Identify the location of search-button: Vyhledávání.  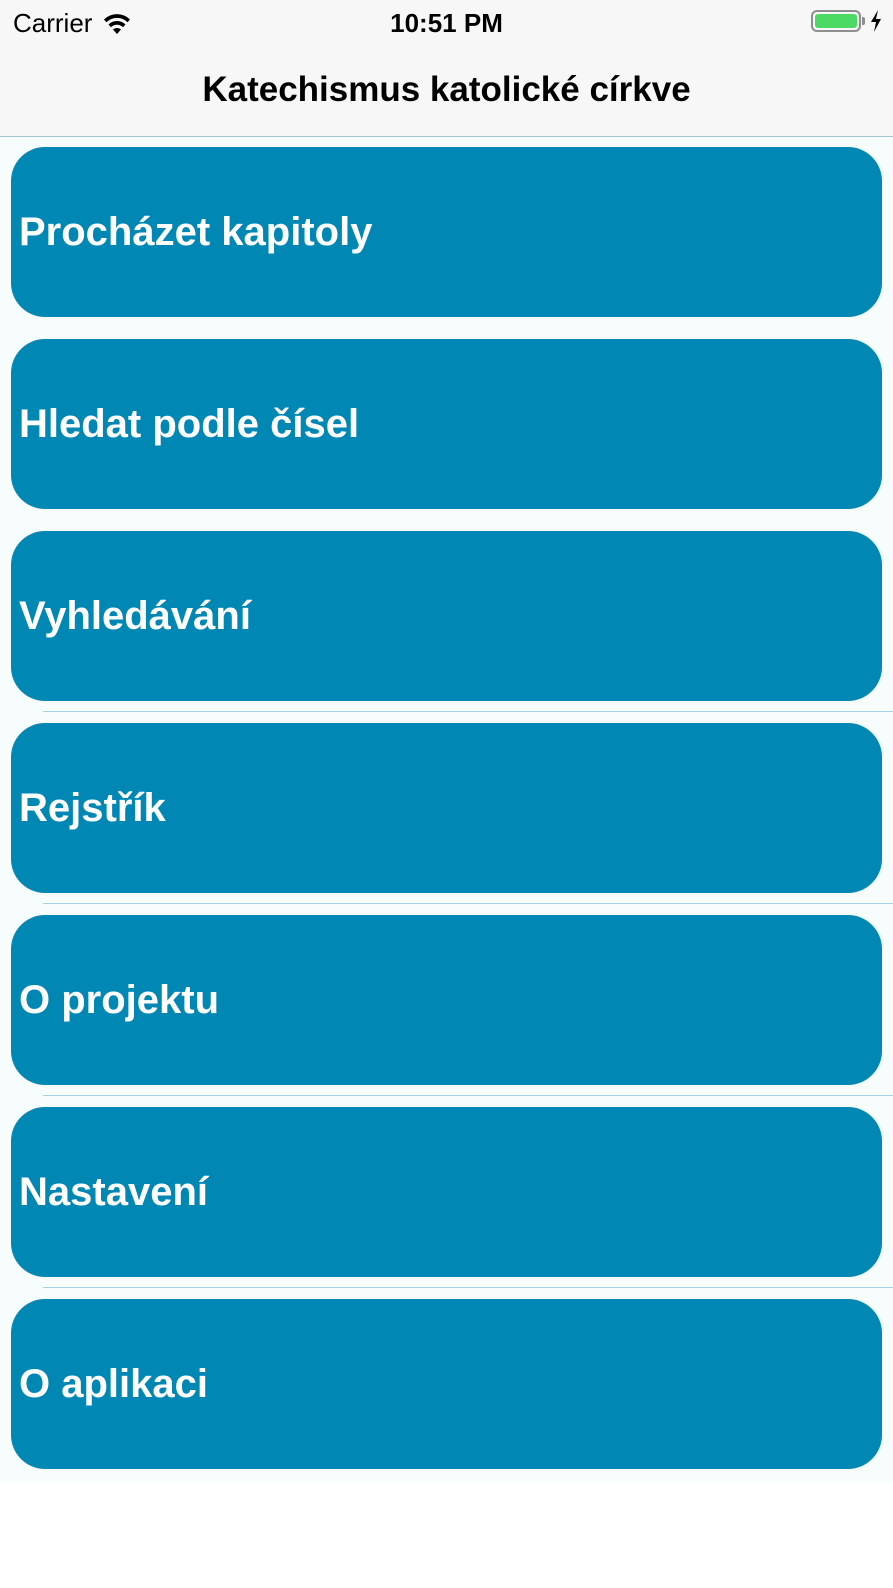
(446, 616).